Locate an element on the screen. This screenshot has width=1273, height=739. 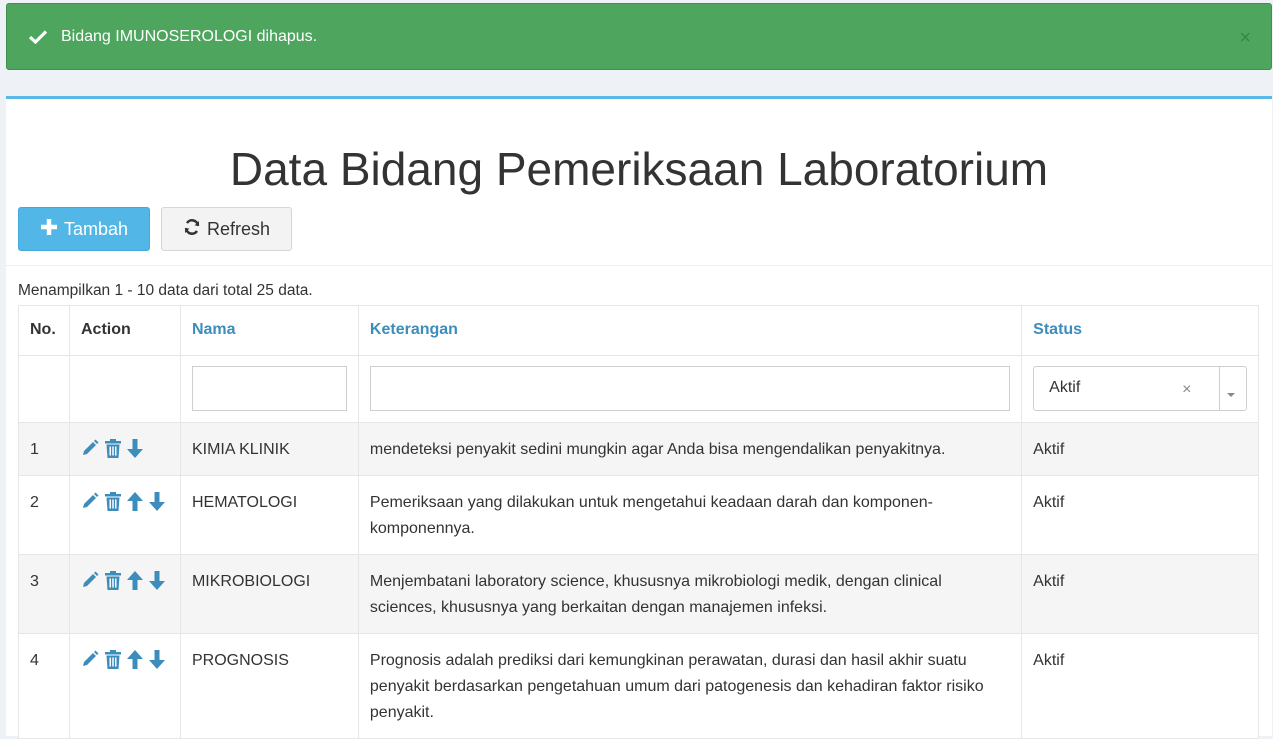
cell-no: 2 is located at coordinates (44, 515).